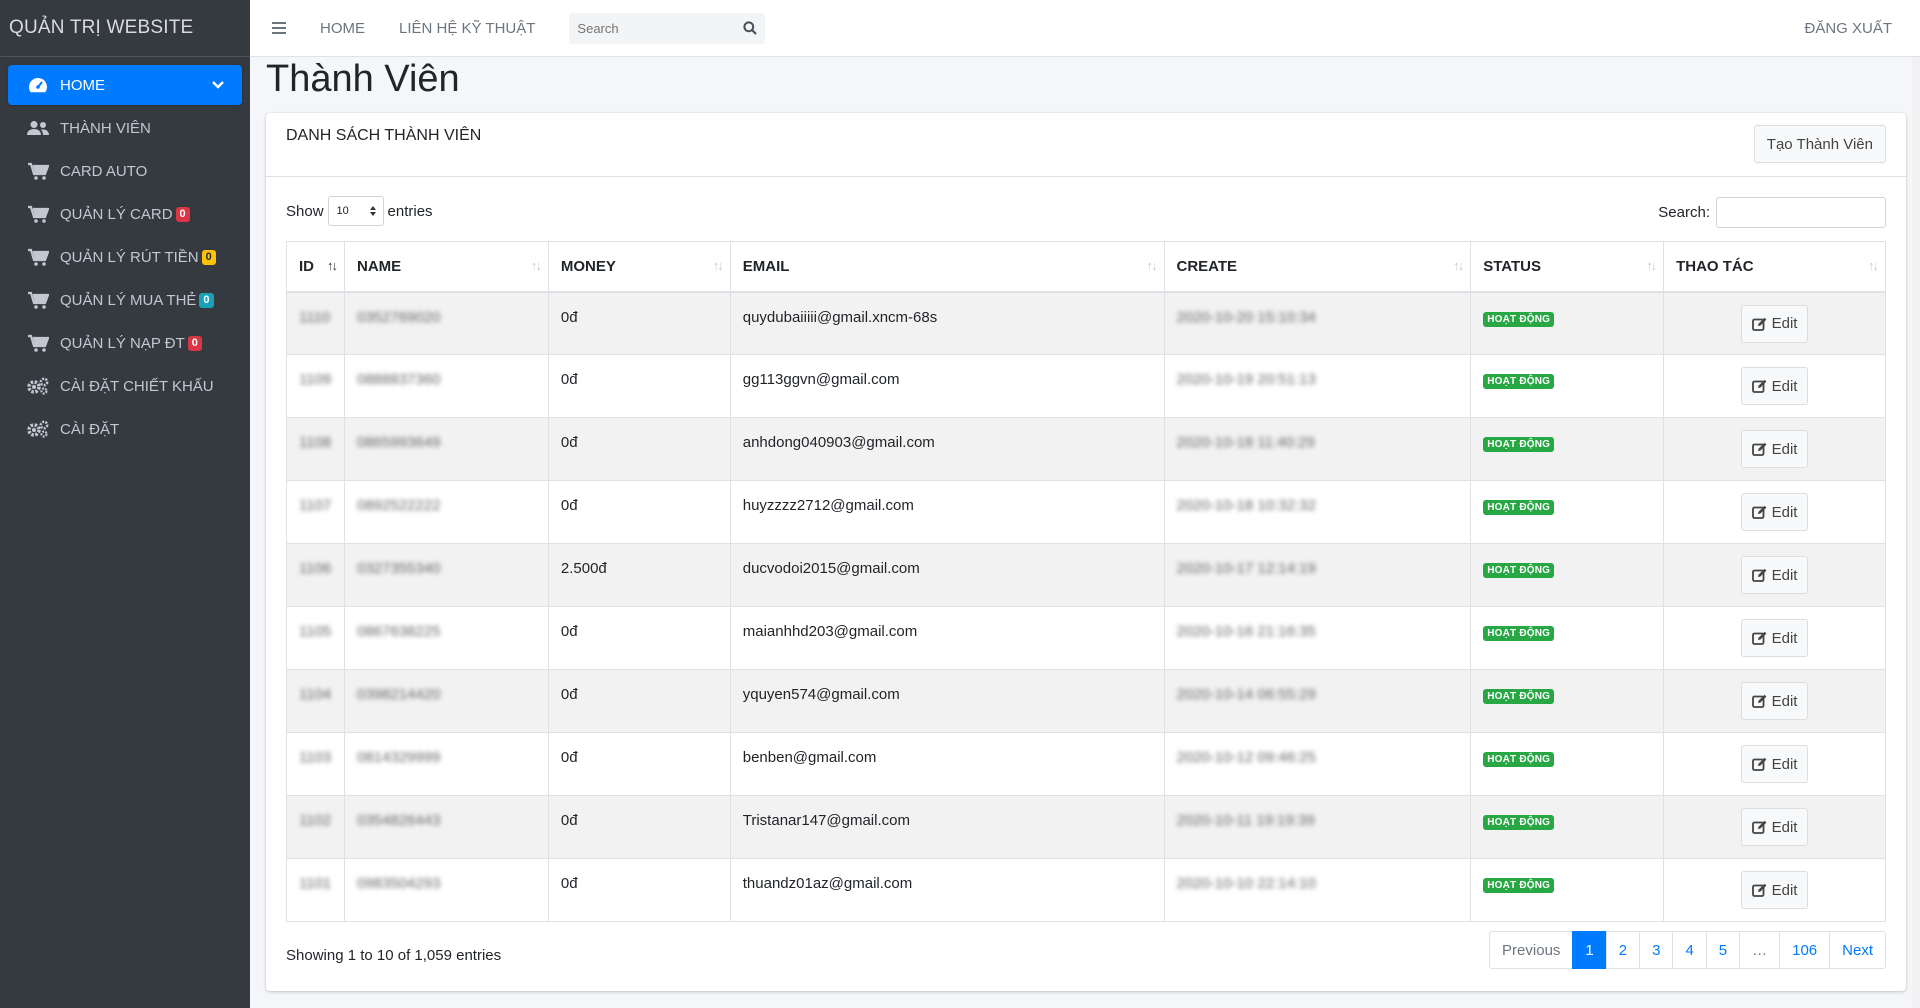  Describe the element at coordinates (1531, 950) in the screenshot. I see `previous-page-button: Previous` at that location.